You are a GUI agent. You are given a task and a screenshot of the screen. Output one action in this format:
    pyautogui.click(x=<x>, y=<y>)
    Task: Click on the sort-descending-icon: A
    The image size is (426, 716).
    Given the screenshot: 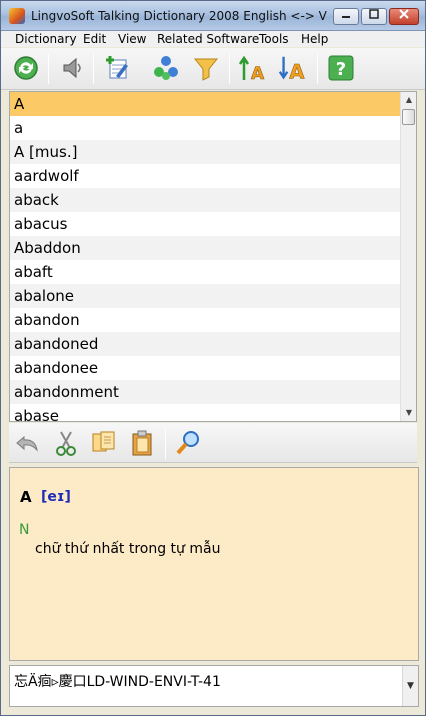 What is the action you would take?
    pyautogui.click(x=292, y=68)
    